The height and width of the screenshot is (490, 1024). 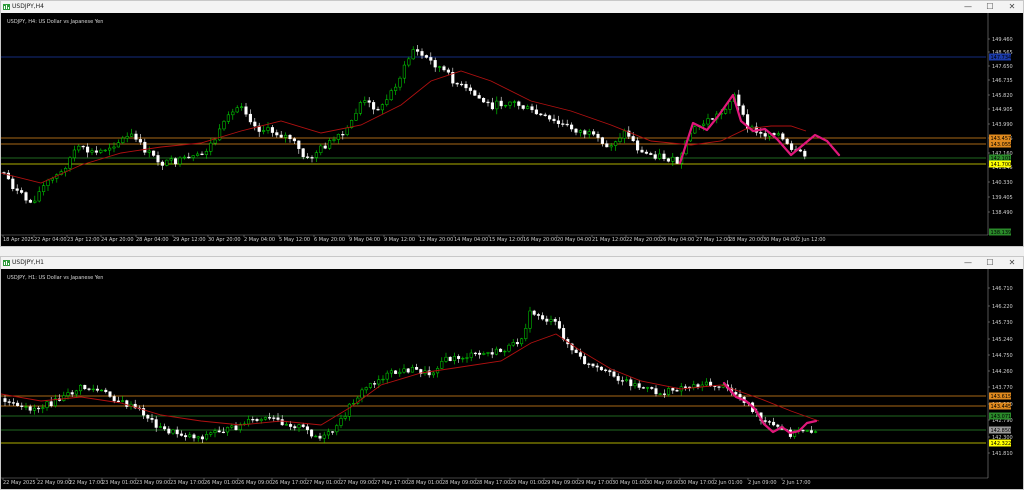 What do you see at coordinates (323, 483) in the screenshot?
I see `time-tick-label: 27 May 01:00` at bounding box center [323, 483].